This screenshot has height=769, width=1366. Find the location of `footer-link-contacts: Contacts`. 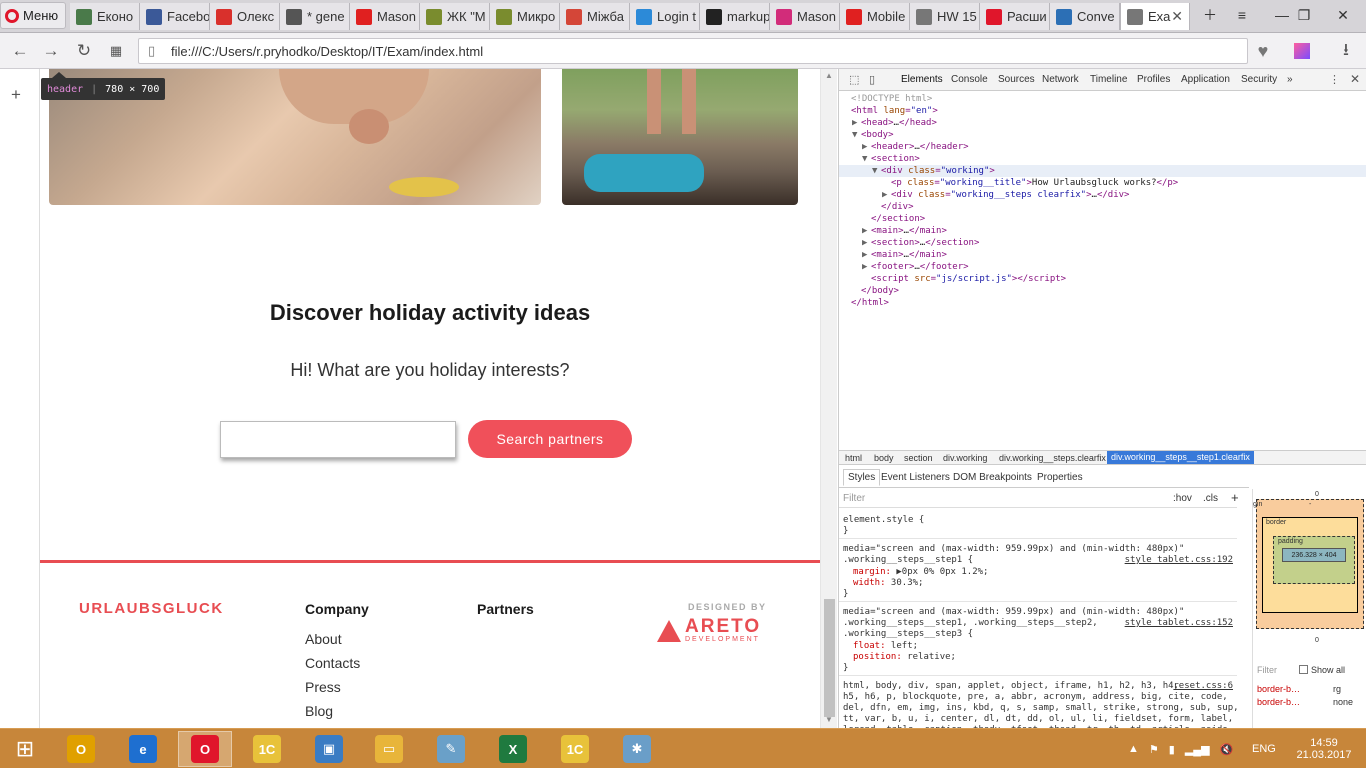

footer-link-contacts: Contacts is located at coordinates (332, 663).